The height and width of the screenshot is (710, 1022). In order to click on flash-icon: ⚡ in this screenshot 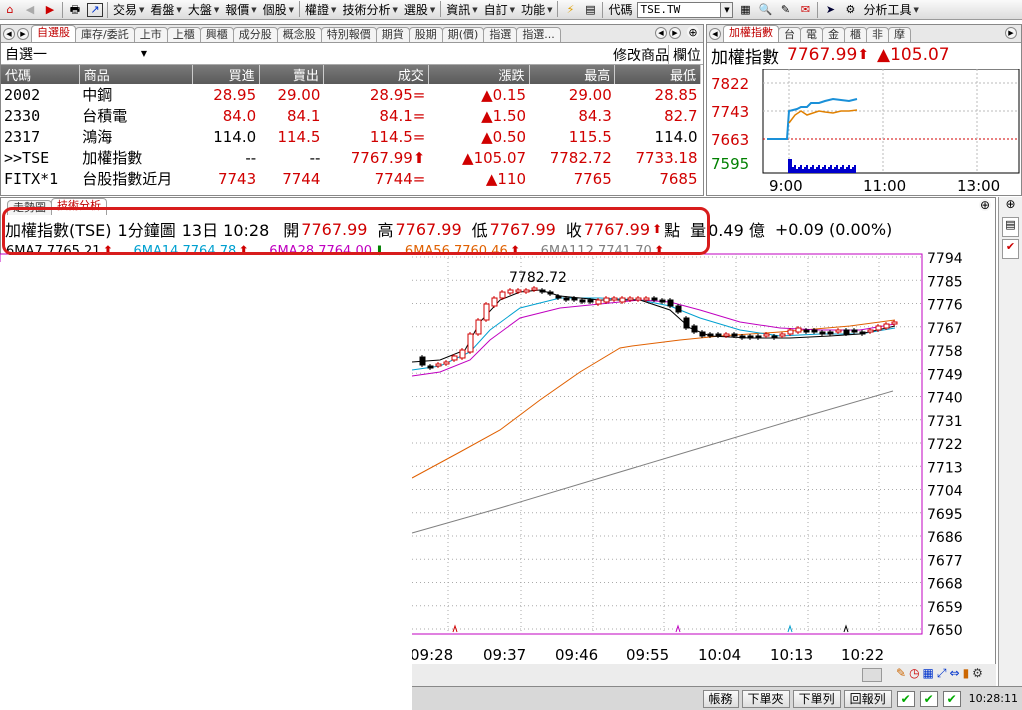, I will do `click(570, 10)`.